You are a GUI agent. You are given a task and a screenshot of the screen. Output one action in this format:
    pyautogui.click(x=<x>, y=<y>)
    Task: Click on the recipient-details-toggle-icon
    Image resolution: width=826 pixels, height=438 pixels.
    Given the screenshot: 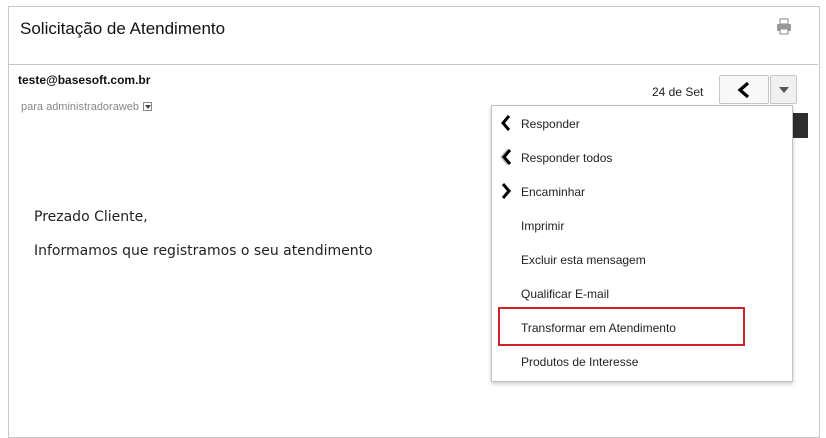 What is the action you would take?
    pyautogui.click(x=148, y=106)
    